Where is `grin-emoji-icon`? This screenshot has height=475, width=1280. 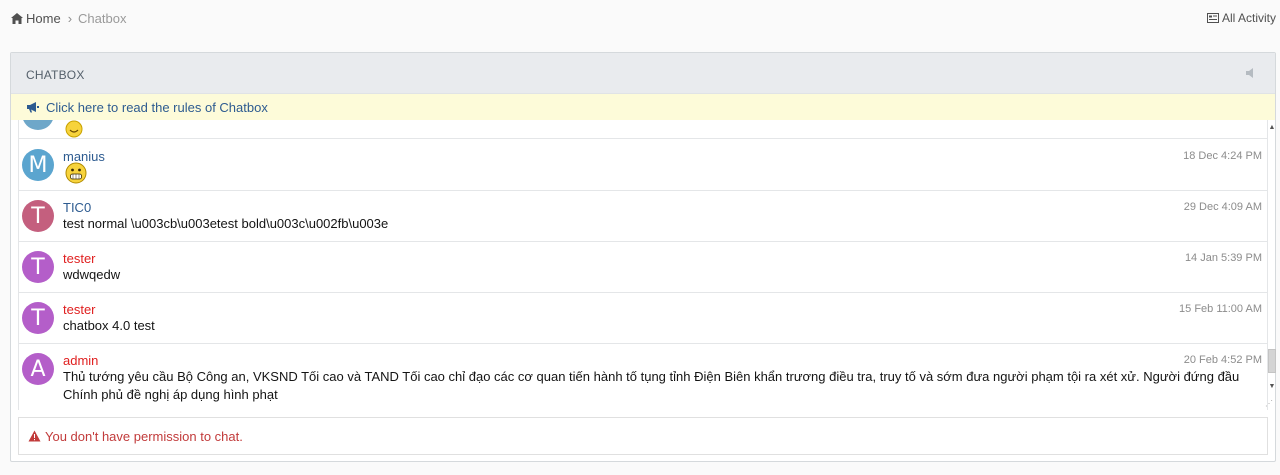
grin-emoji-icon is located at coordinates (76, 173).